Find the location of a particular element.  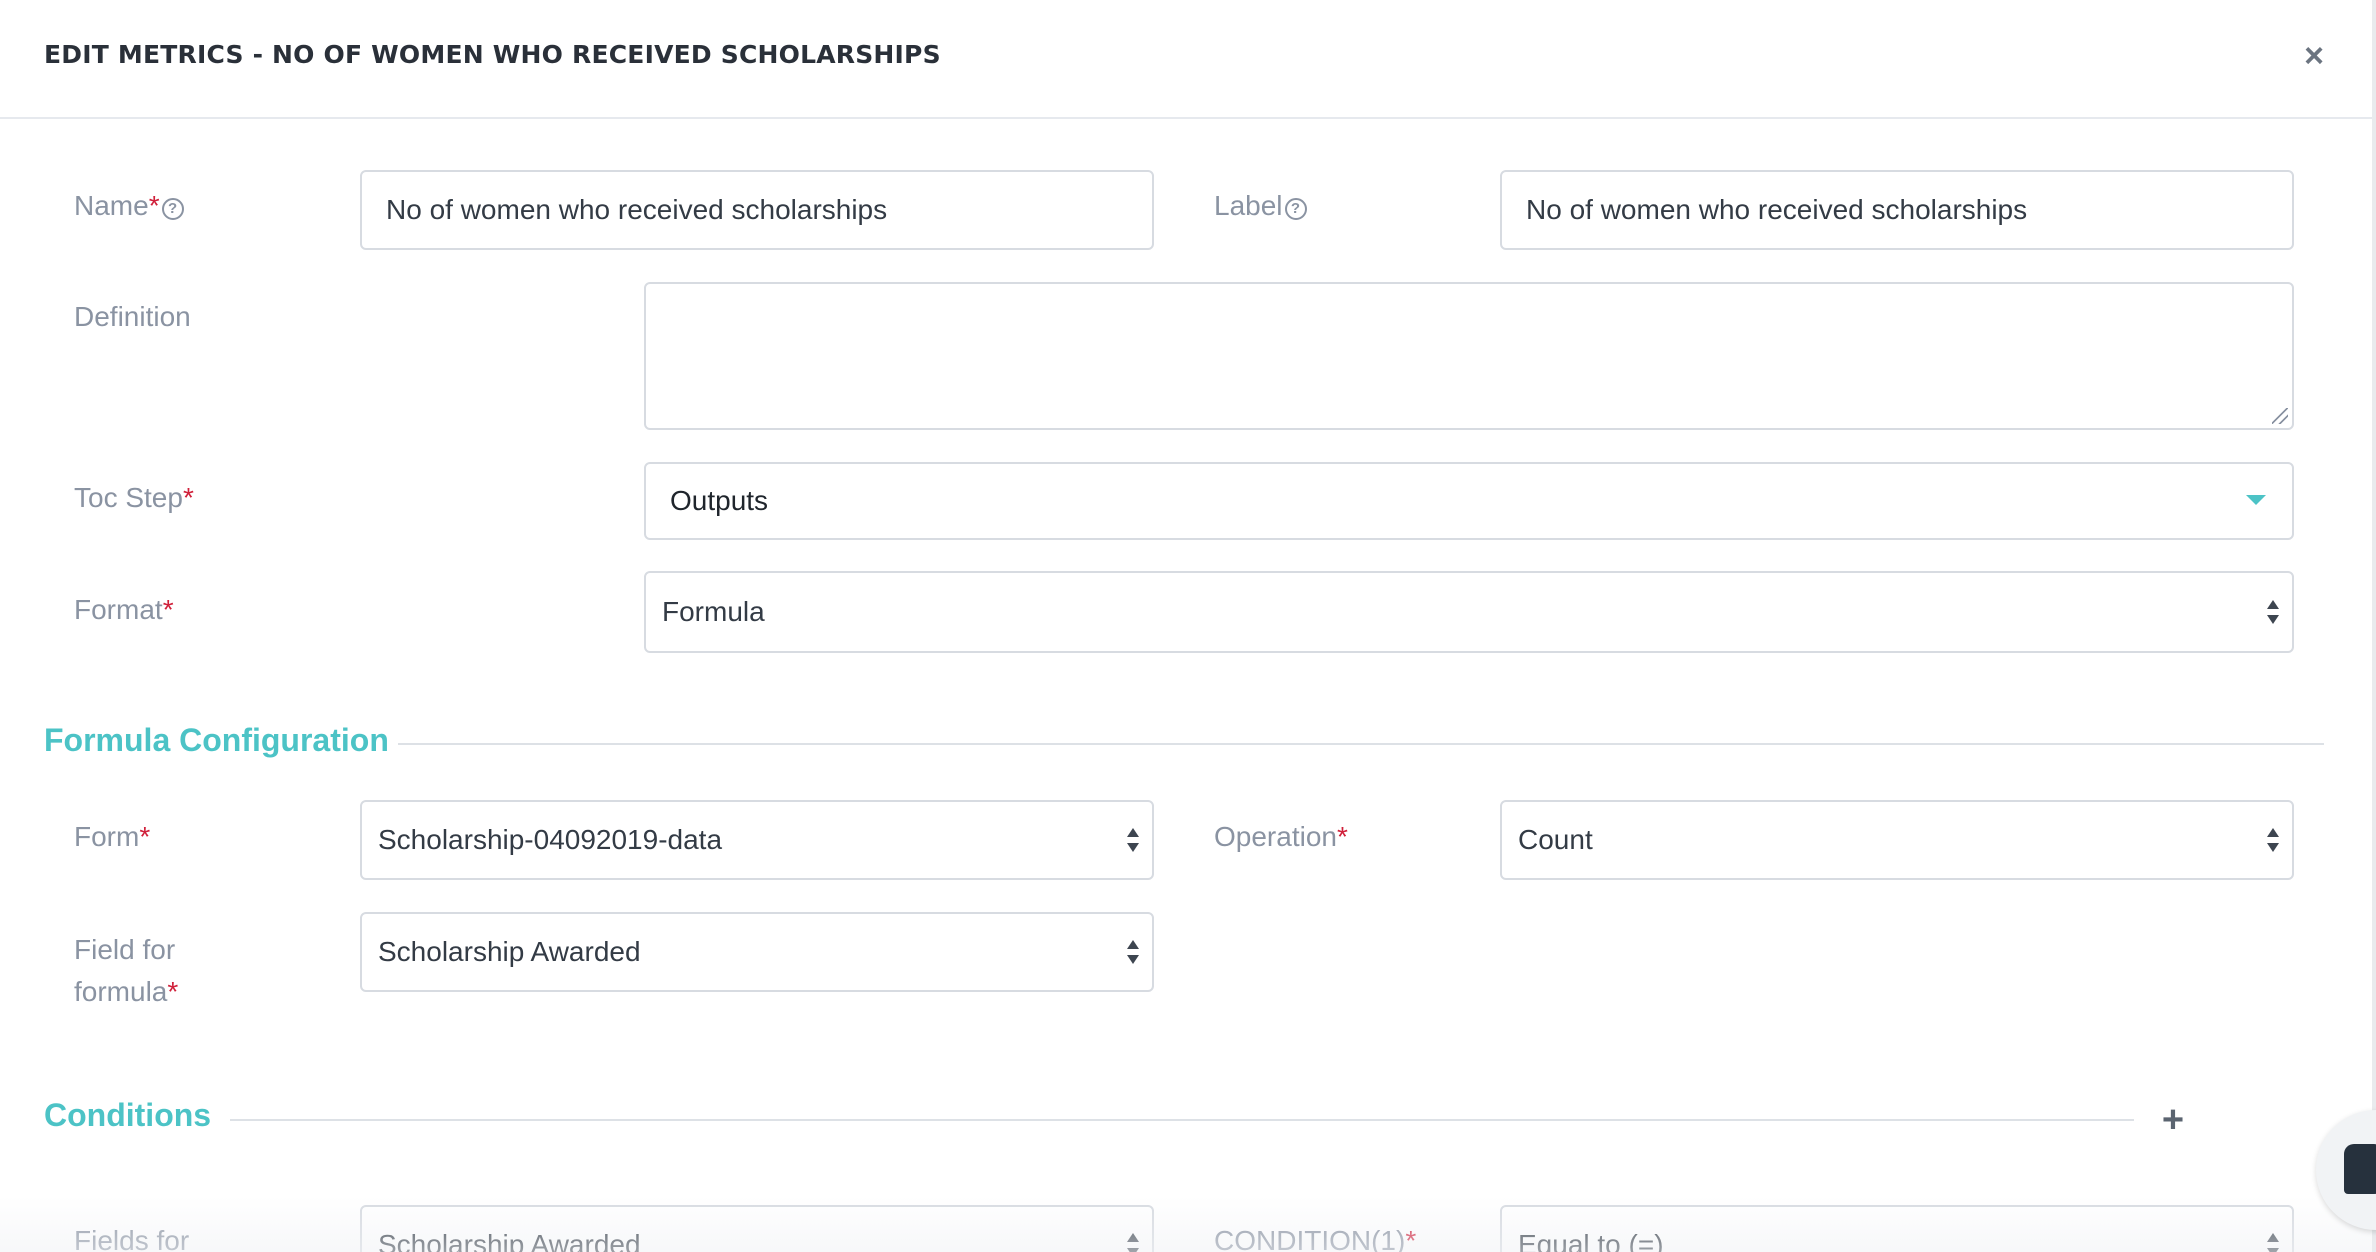

definition-textarea is located at coordinates (1469, 356).